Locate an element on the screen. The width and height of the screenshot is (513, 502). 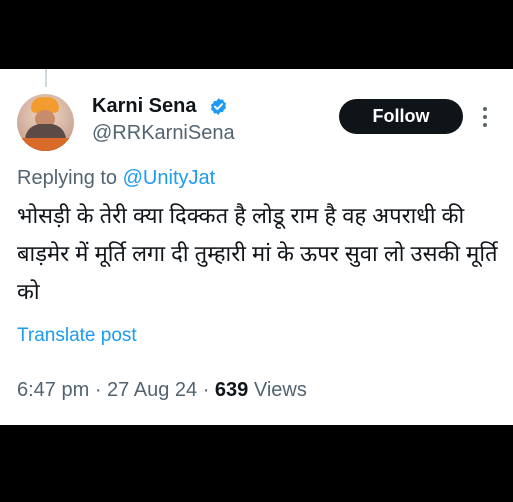
author-handle: @RRKarniSena is located at coordinates (163, 133).